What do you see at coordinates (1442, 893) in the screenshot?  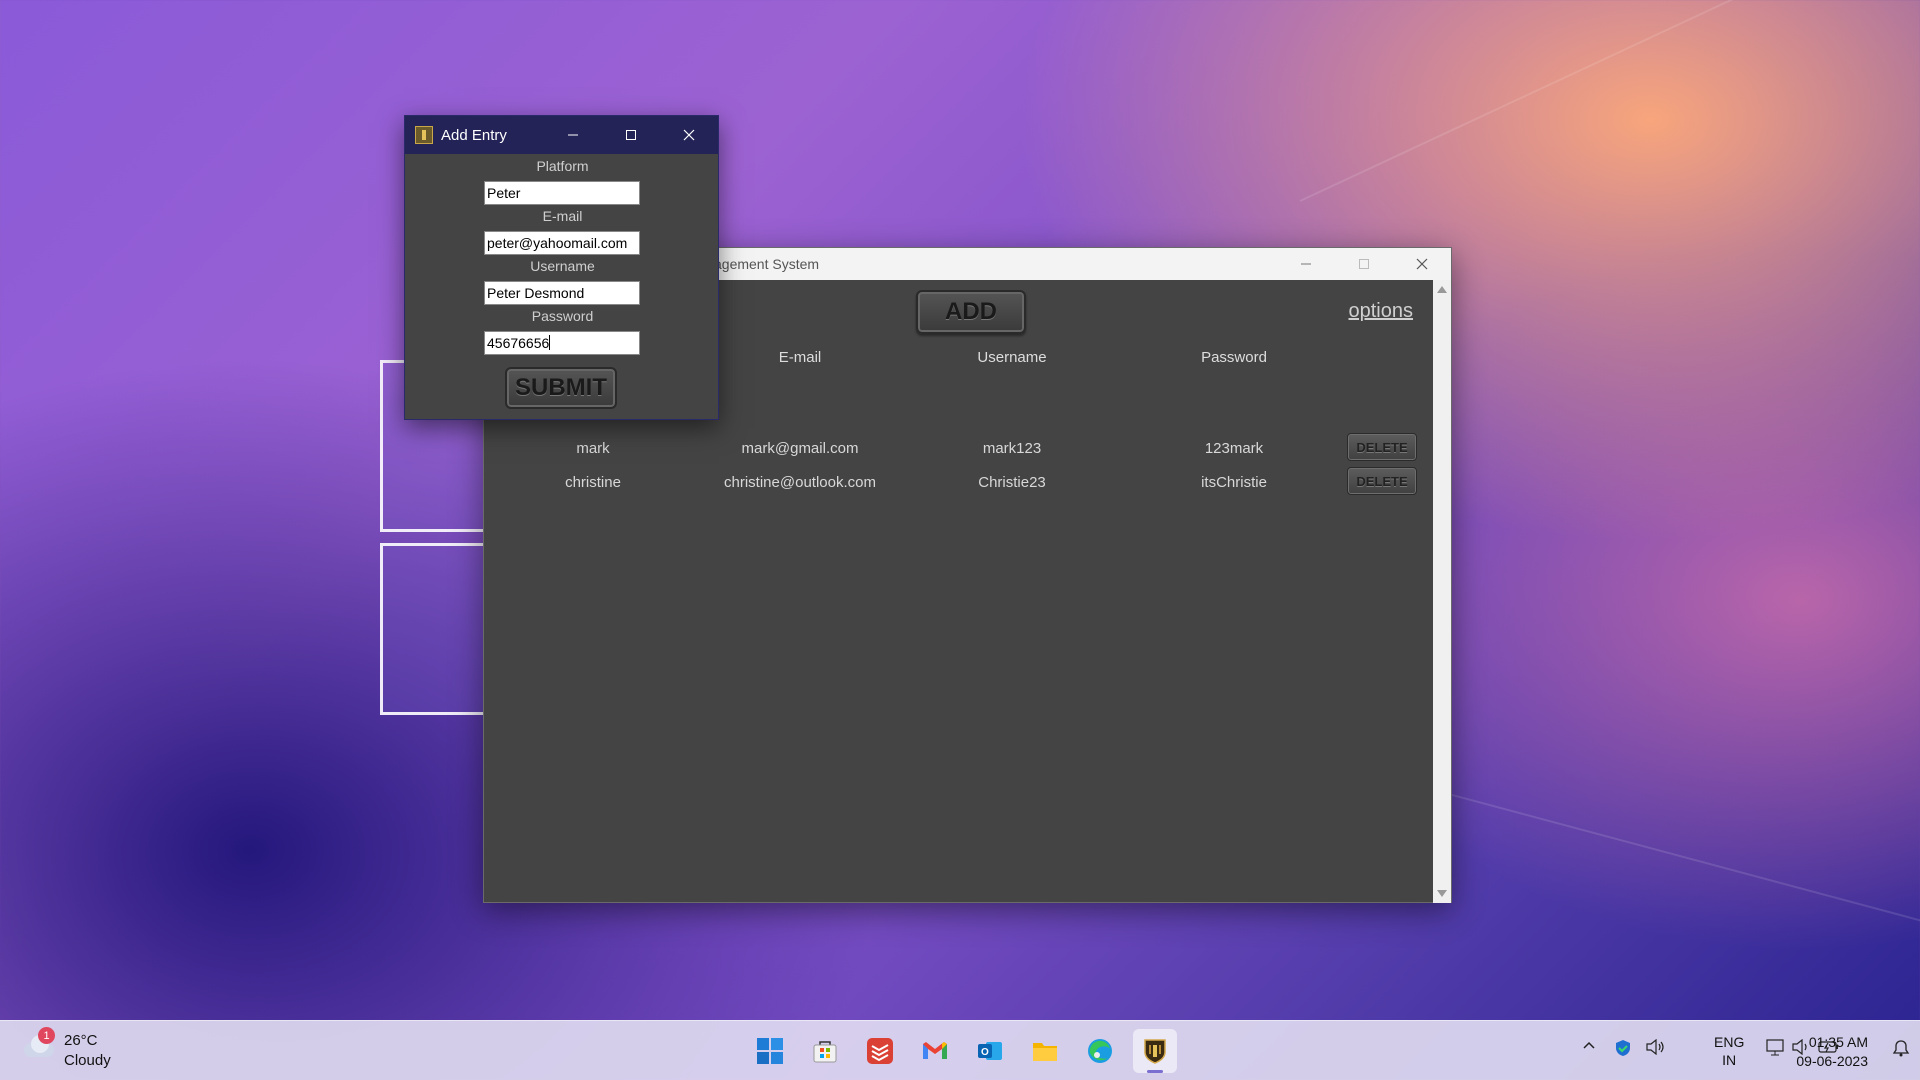 I see `scroll-down-icon` at bounding box center [1442, 893].